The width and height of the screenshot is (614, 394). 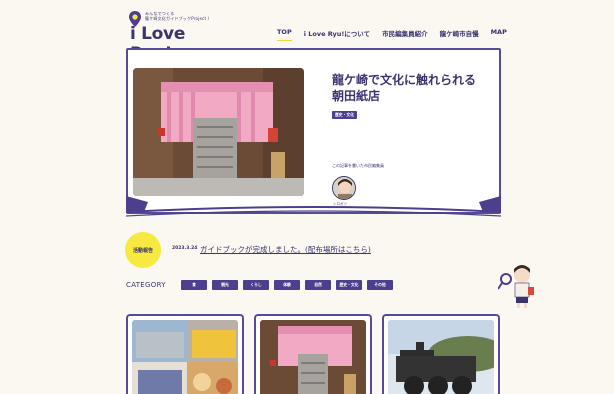 I want to click on featured-article-title: 龍ケ崎で文化に触れられる 朝田紙店, so click(x=404, y=88).